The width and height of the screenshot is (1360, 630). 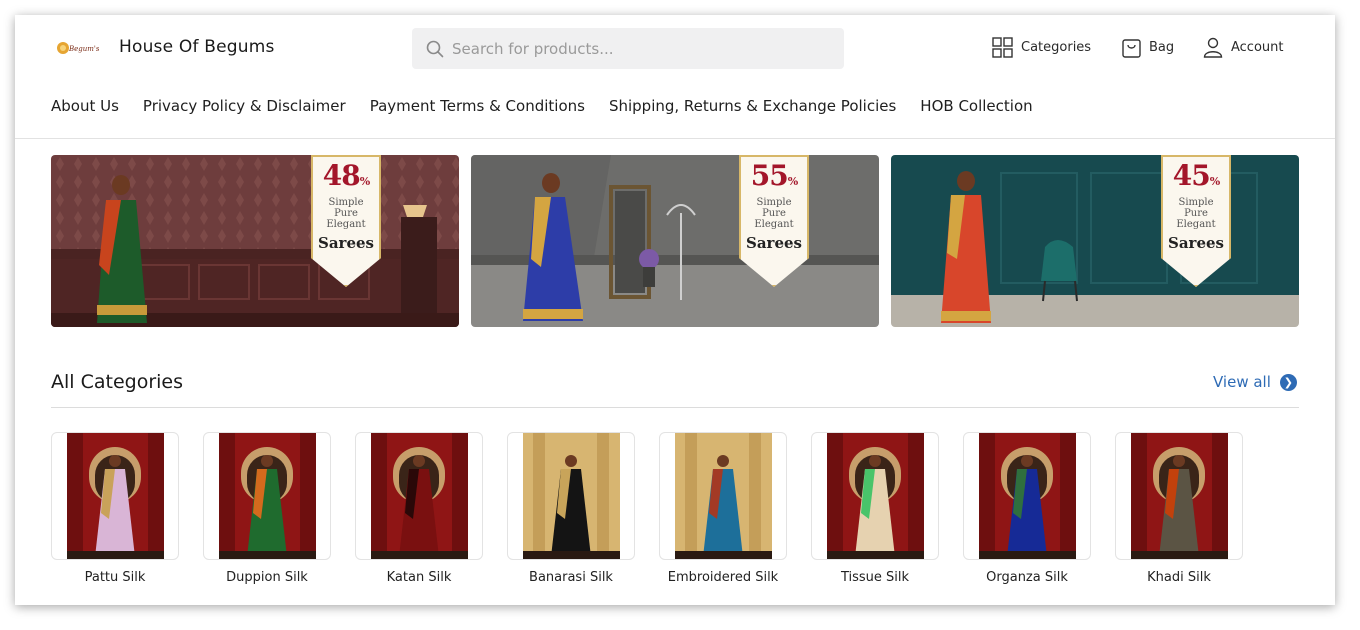 I want to click on category-label: Organza Silk, so click(x=1027, y=577).